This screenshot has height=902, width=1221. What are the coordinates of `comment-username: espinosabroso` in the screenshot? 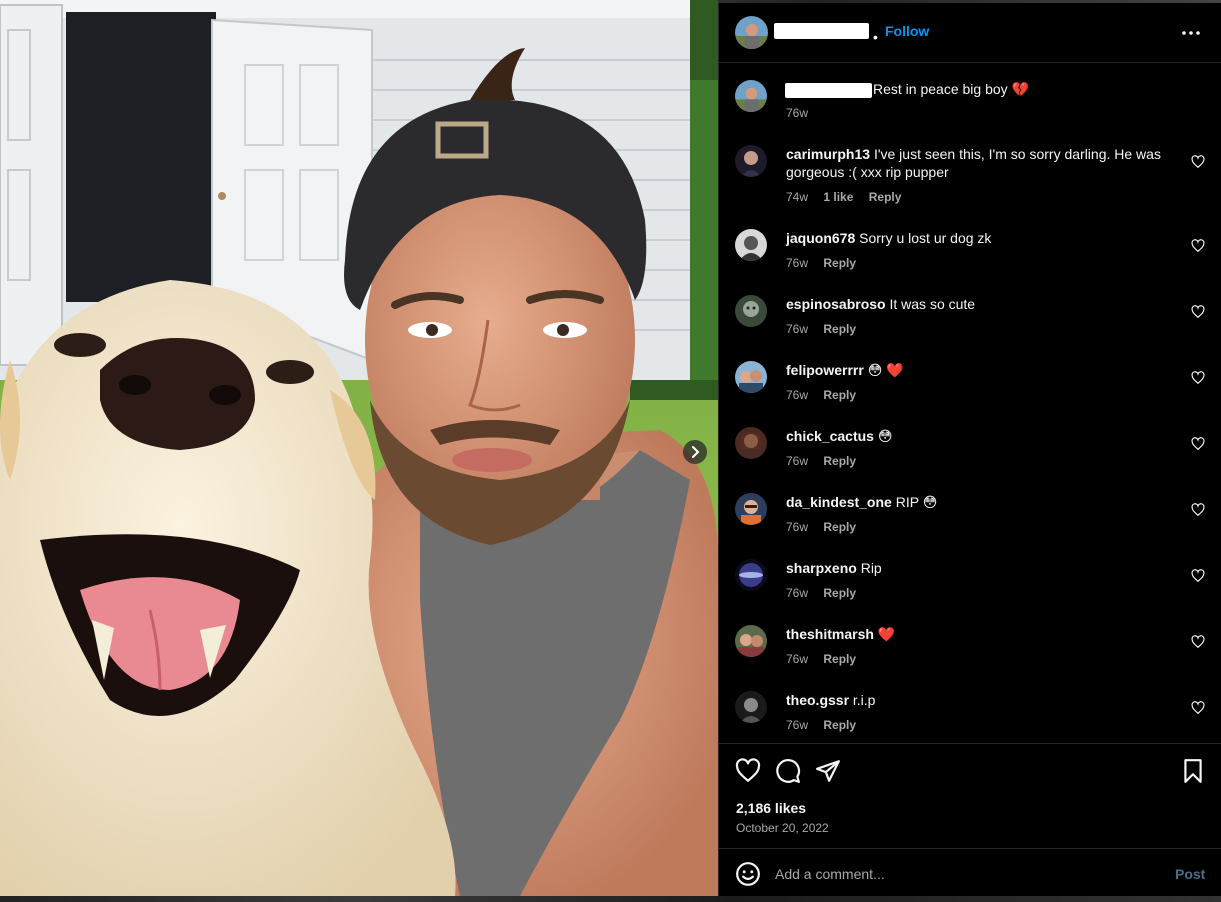 It's located at (836, 304).